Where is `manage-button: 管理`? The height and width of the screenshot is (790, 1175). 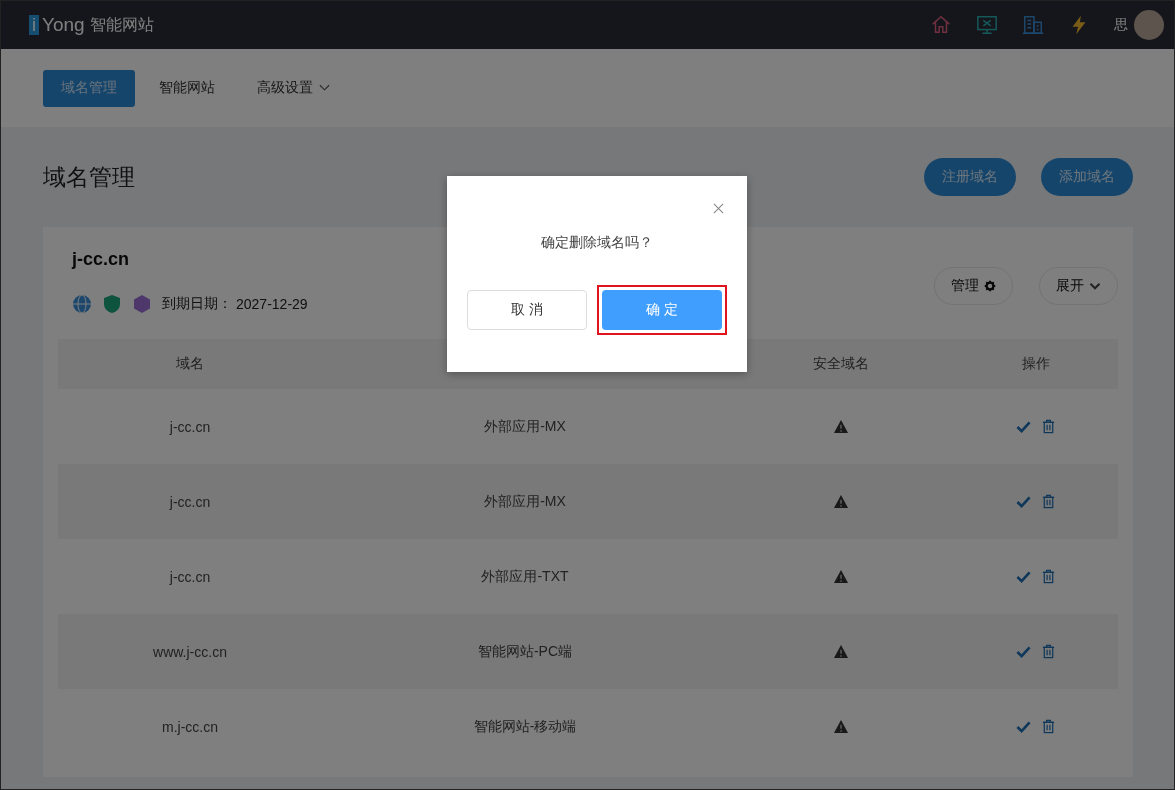 manage-button: 管理 is located at coordinates (973, 286).